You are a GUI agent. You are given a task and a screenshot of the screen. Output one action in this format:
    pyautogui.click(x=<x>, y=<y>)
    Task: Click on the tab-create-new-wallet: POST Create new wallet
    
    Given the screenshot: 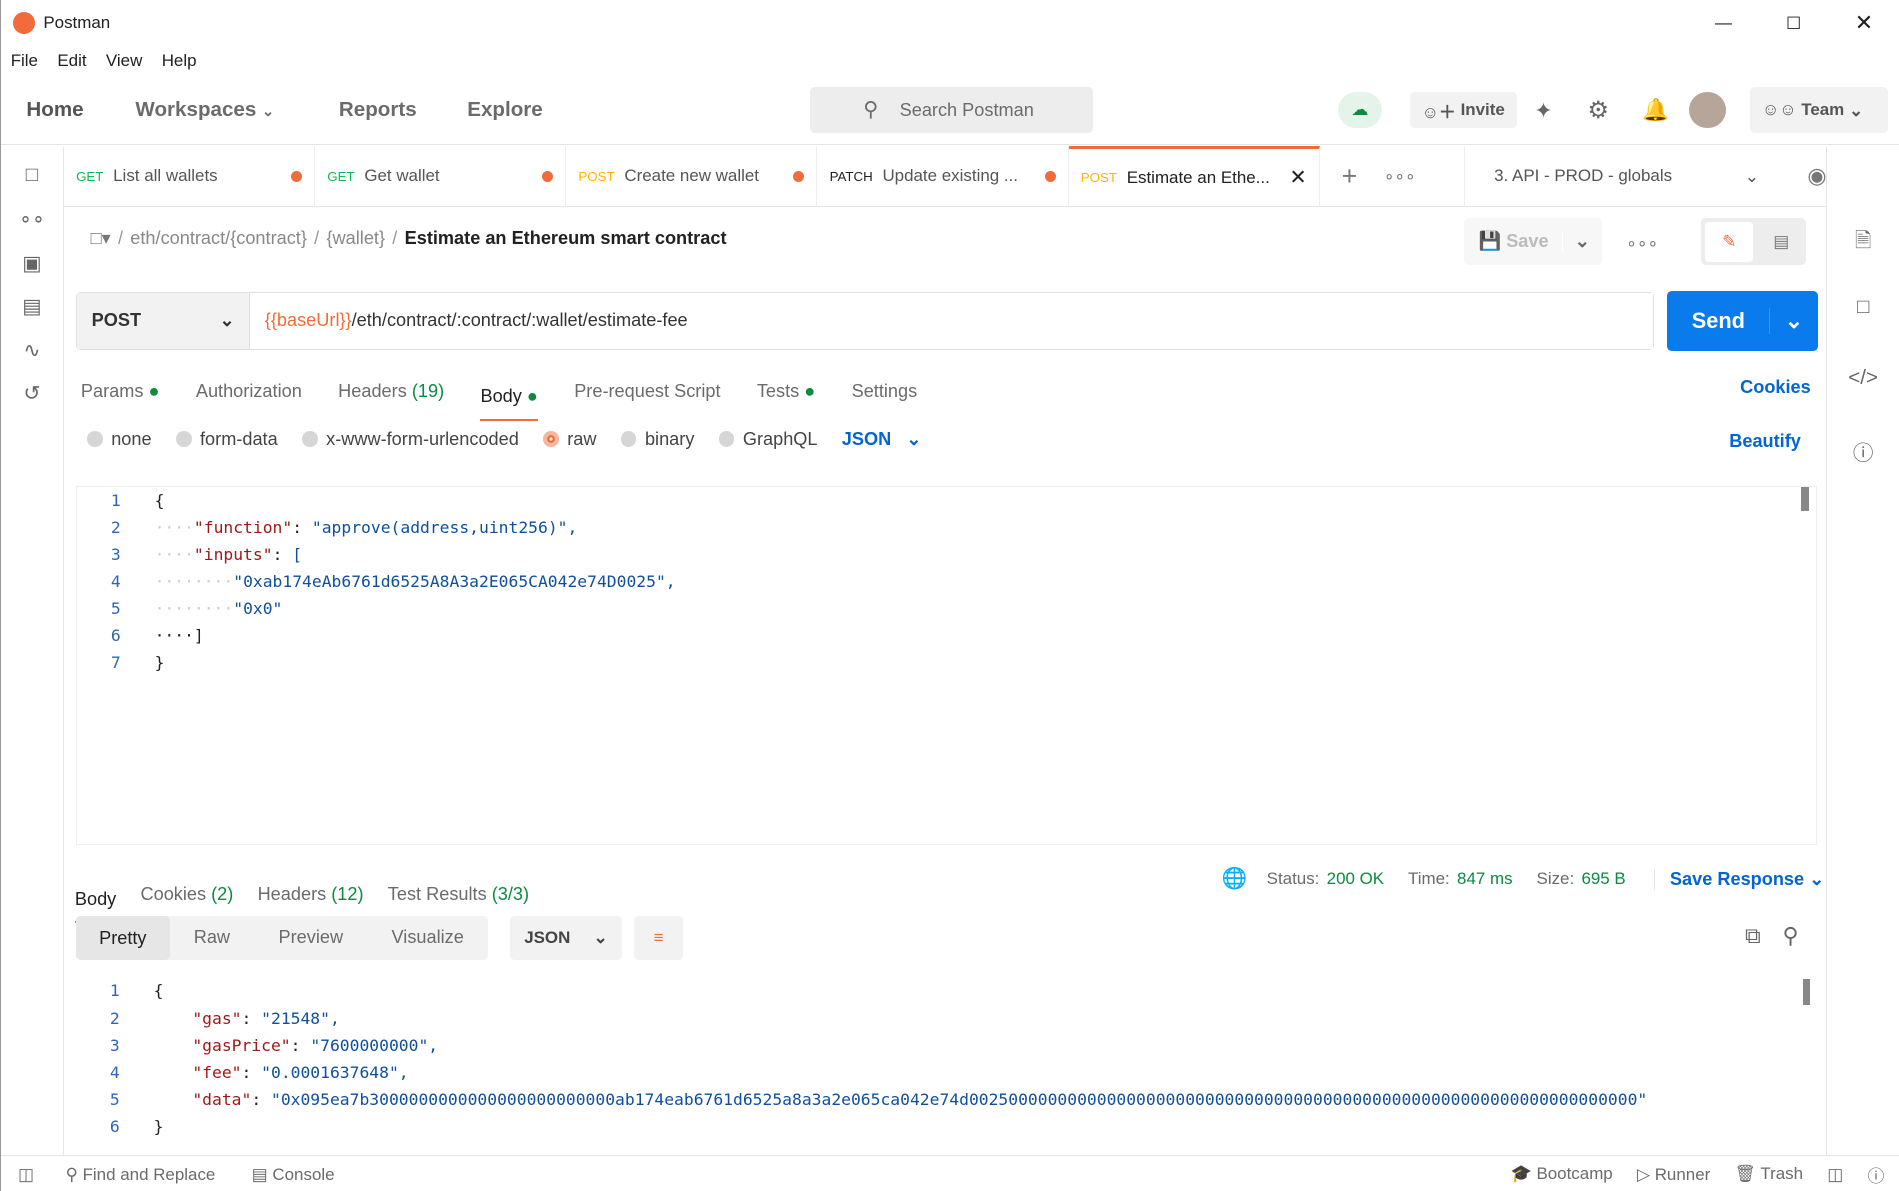 What is the action you would take?
    pyautogui.click(x=692, y=176)
    